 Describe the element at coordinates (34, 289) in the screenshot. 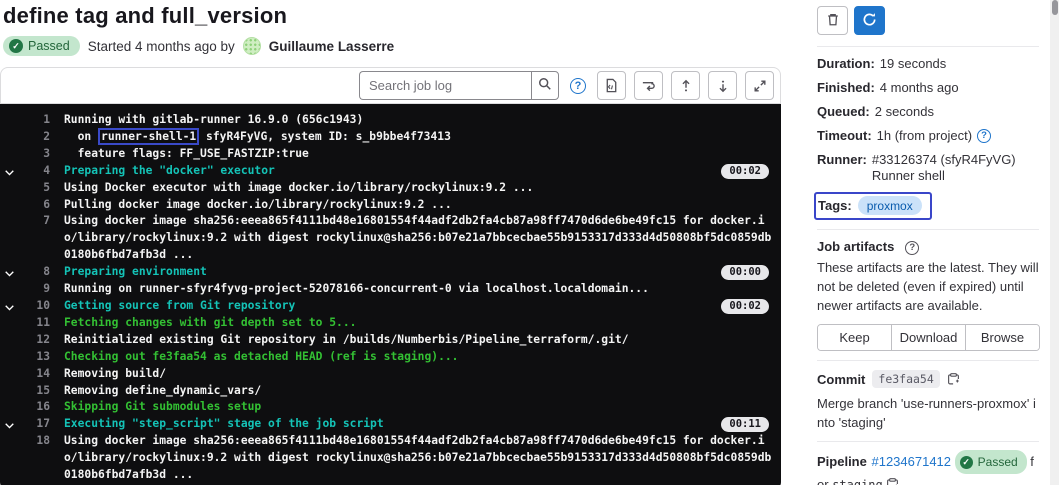

I see `log-line-number: 9` at that location.